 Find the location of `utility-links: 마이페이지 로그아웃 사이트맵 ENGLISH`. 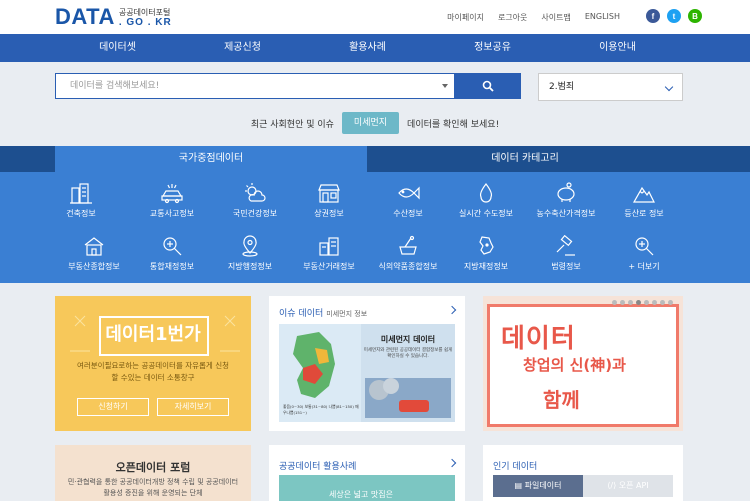

utility-links: 마이페이지 로그아웃 사이트맵 ENGLISH is located at coordinates (533, 17).